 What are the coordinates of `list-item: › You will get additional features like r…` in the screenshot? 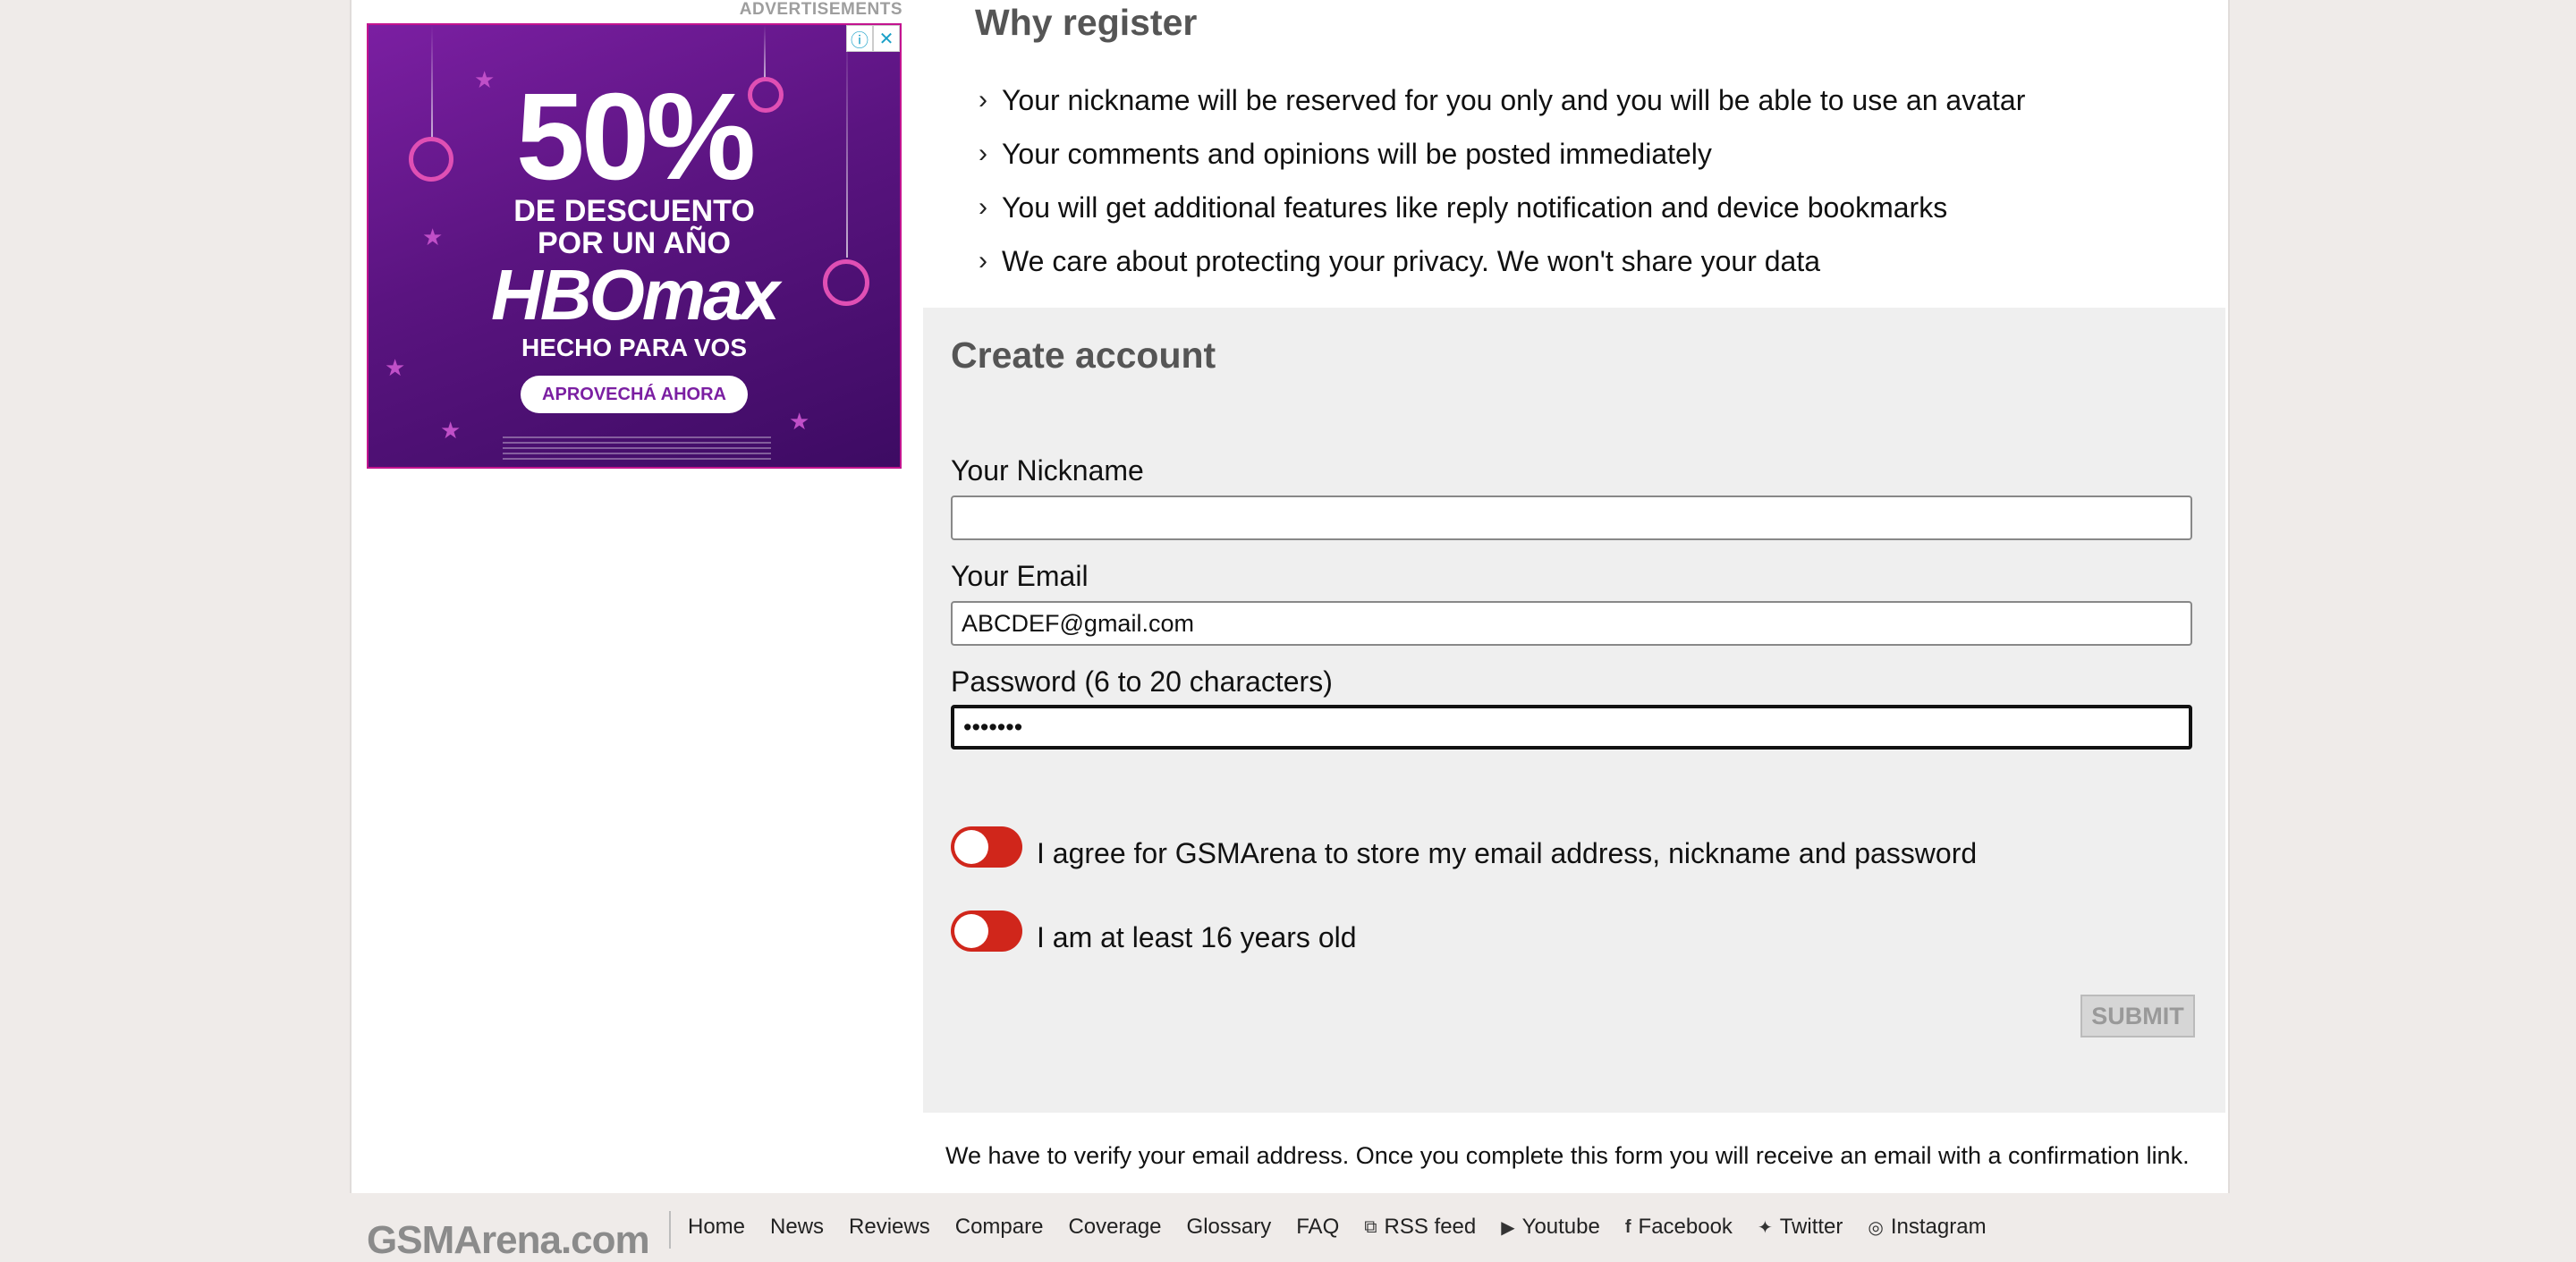 It's located at (1502, 207).